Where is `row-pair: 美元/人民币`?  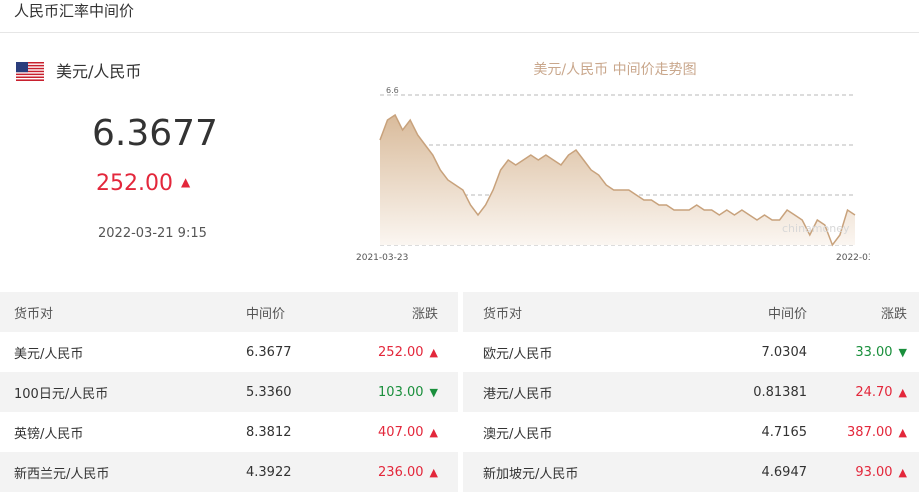 row-pair: 美元/人民币 is located at coordinates (49, 354).